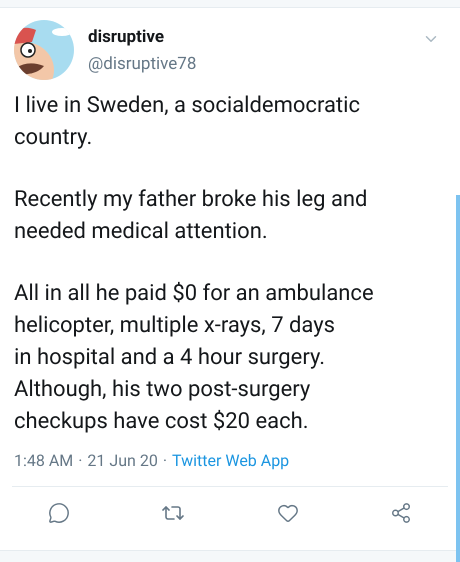 The width and height of the screenshot is (460, 562). What do you see at coordinates (231, 461) in the screenshot?
I see `source-link: Twitter Web App` at bounding box center [231, 461].